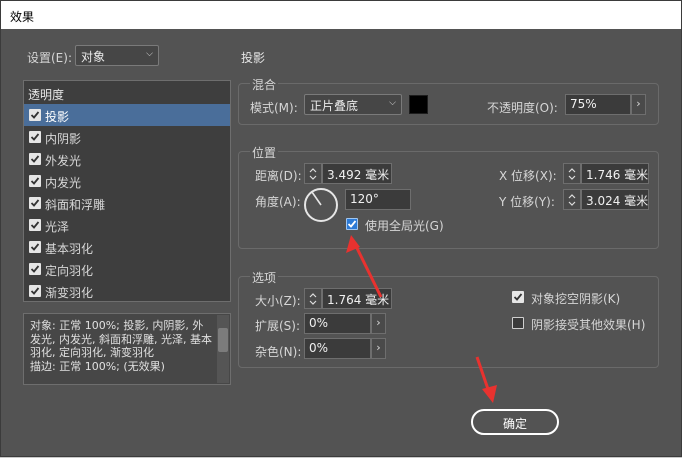 Image resolution: width=682 pixels, height=458 pixels. I want to click on angle-dial, so click(321, 205).